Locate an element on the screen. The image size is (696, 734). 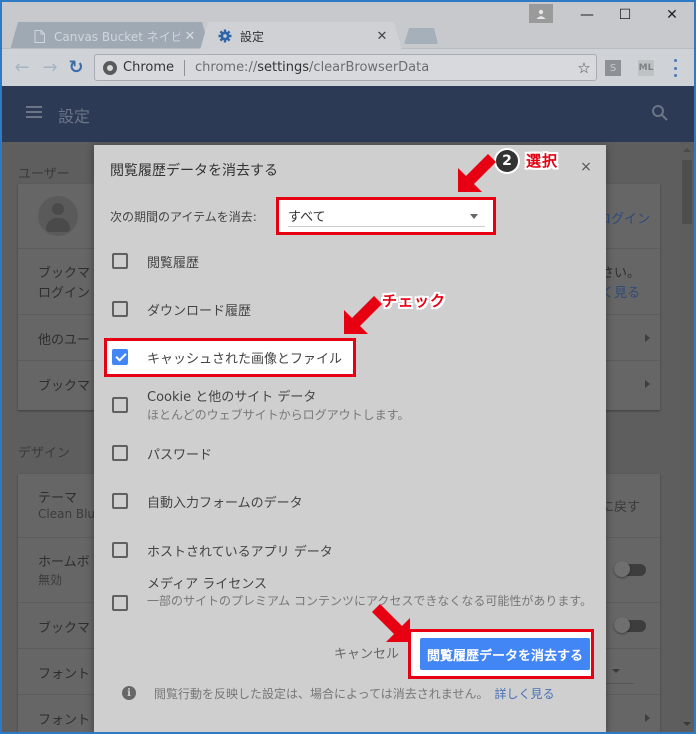
title-bar: Canvas Bucket ネイビー | す ✕ 設定 ✕ — ☐ ✕ is located at coordinates (348, 26).